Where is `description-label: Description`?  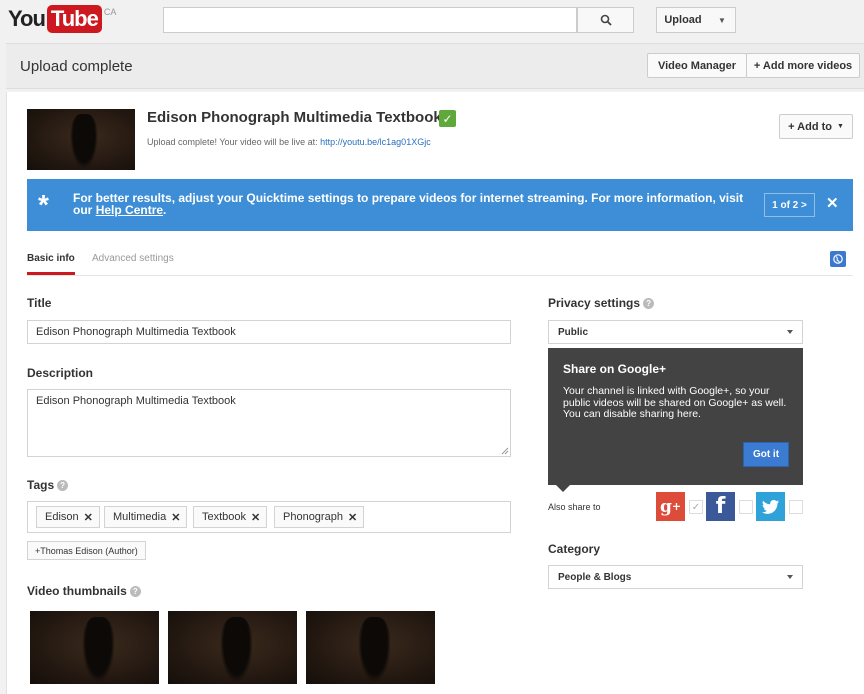
description-label: Description is located at coordinates (60, 373).